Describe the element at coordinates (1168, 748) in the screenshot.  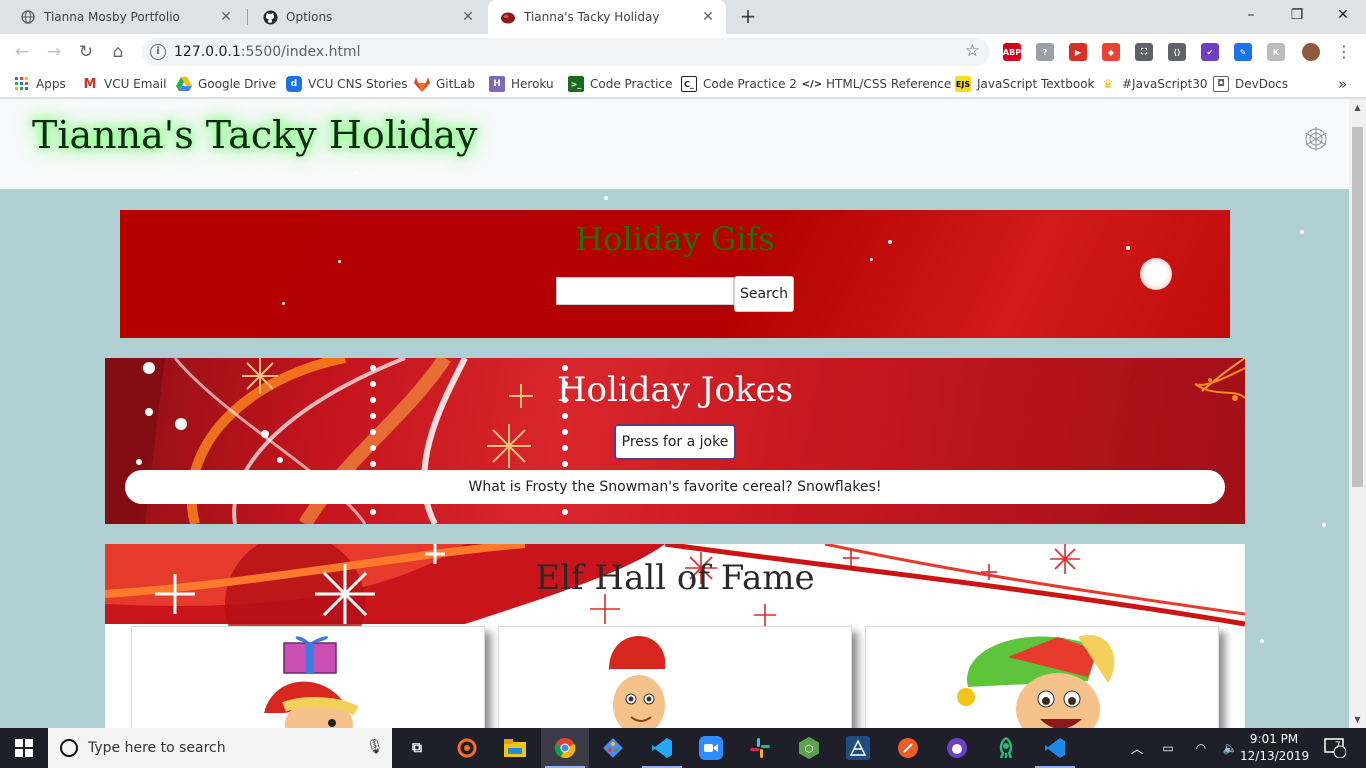
I see `battery-icon: ▭` at that location.